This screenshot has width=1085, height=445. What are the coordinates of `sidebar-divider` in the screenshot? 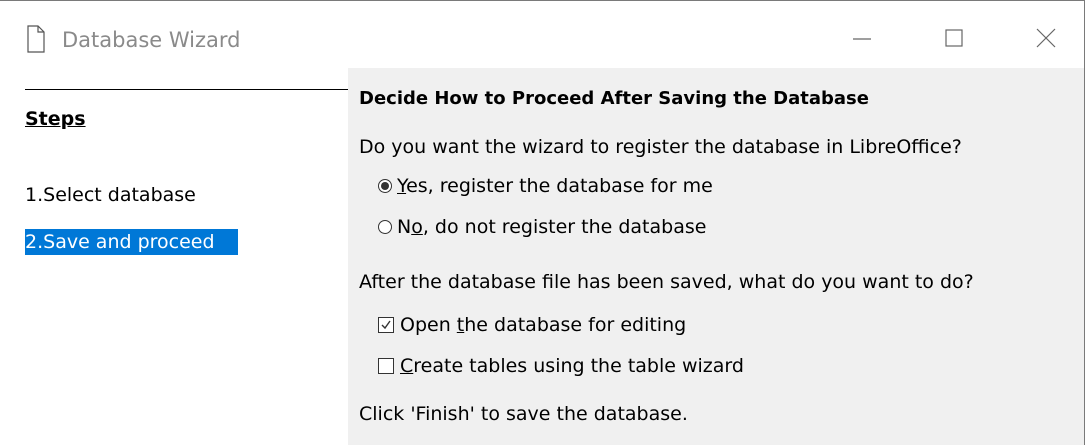 It's located at (186, 89).